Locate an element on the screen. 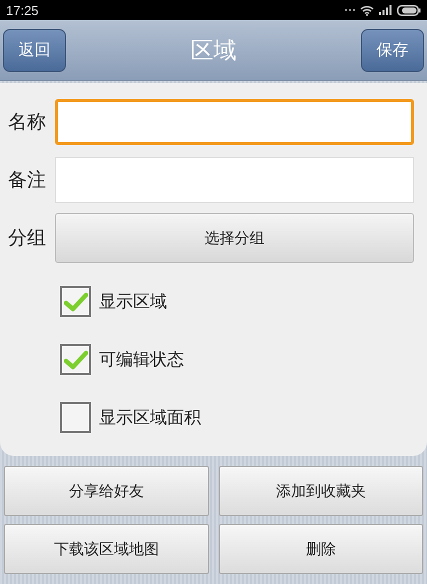 The height and width of the screenshot is (584, 427). field-label: 名称 is located at coordinates (27, 122).